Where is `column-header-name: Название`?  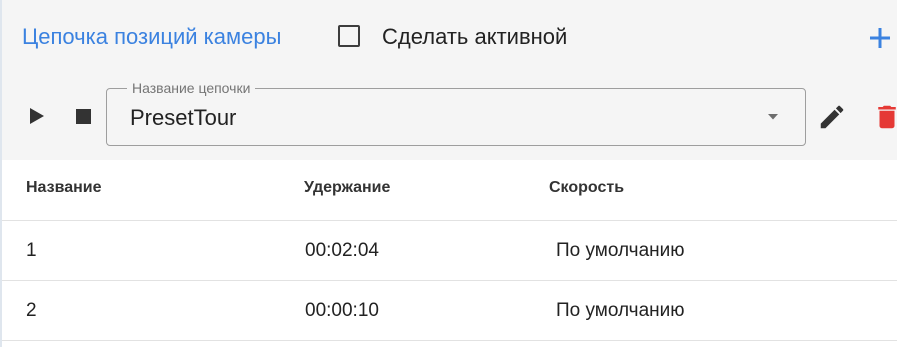
column-header-name: Название is located at coordinates (64, 187).